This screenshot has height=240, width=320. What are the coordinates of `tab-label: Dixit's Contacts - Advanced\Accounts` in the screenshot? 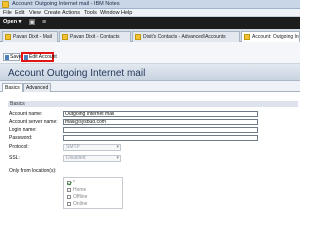 It's located at (184, 37).